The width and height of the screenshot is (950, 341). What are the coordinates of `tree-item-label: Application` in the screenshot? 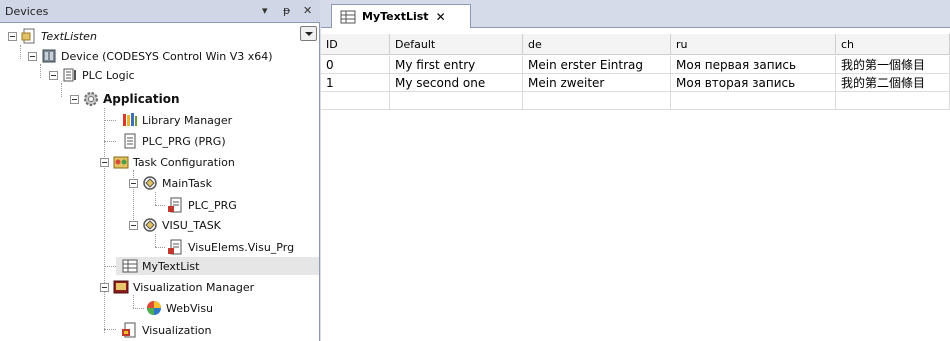 It's located at (141, 99).